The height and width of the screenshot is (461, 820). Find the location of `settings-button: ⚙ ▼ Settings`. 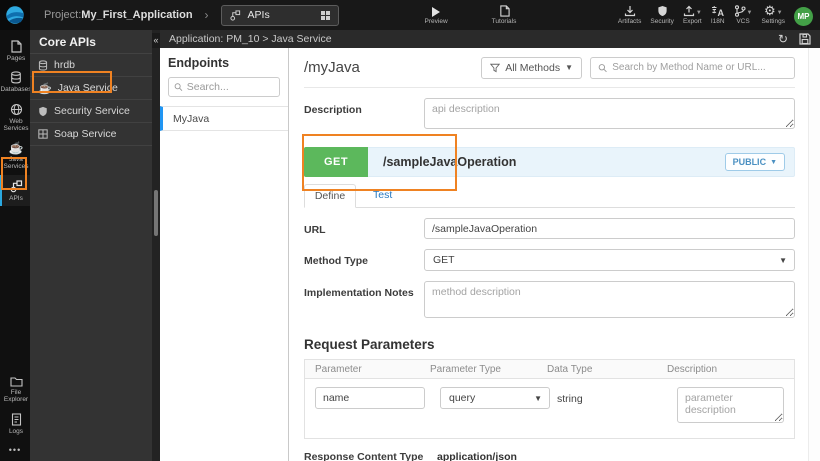

settings-button: ⚙ ▼ Settings is located at coordinates (774, 14).